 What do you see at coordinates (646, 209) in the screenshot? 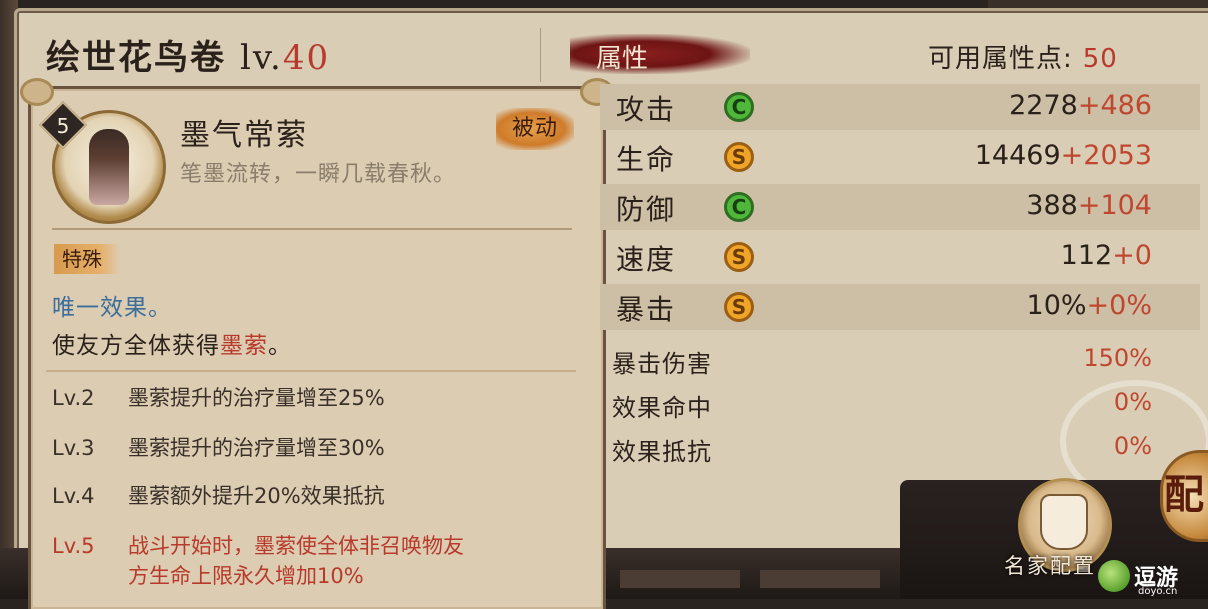
I see `stat-name: 防御` at bounding box center [646, 209].